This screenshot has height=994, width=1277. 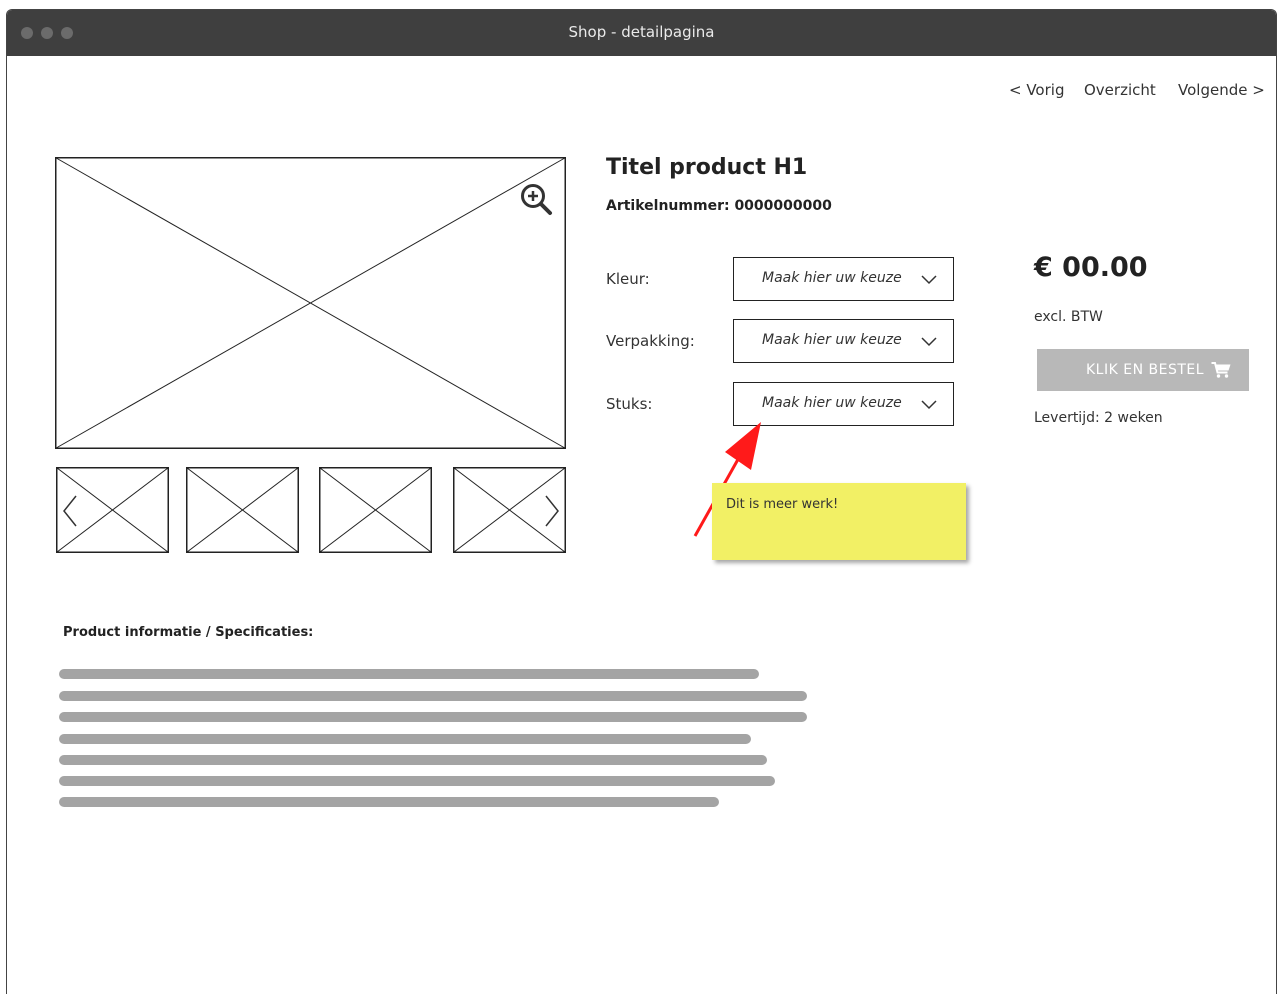 I want to click on product-sku: Artikelnummer: 0000000000, so click(x=719, y=206).